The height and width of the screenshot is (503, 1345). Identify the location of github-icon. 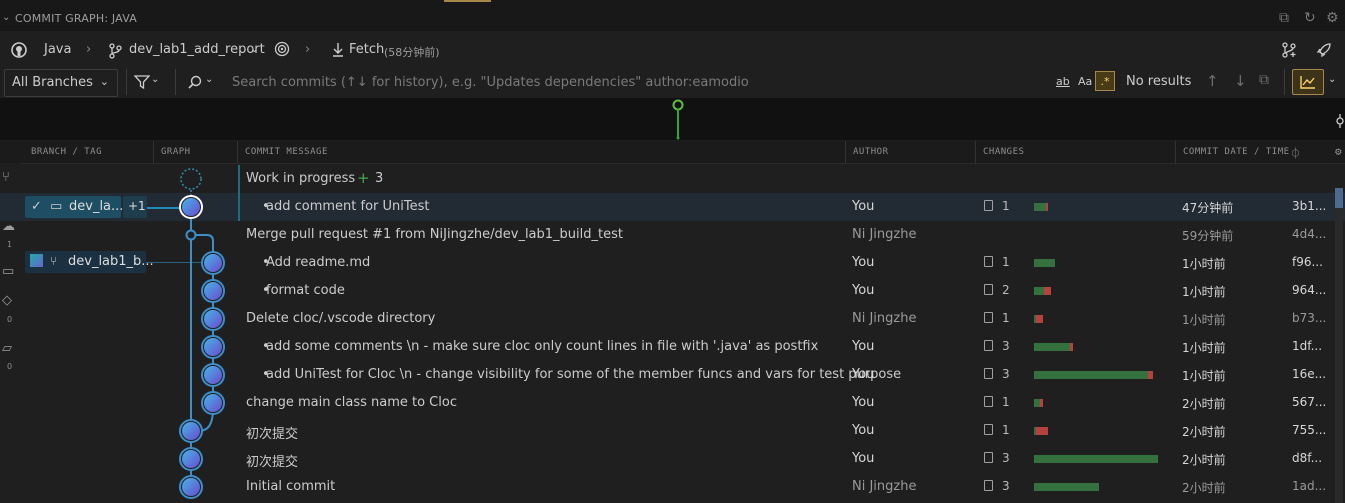
(19, 50).